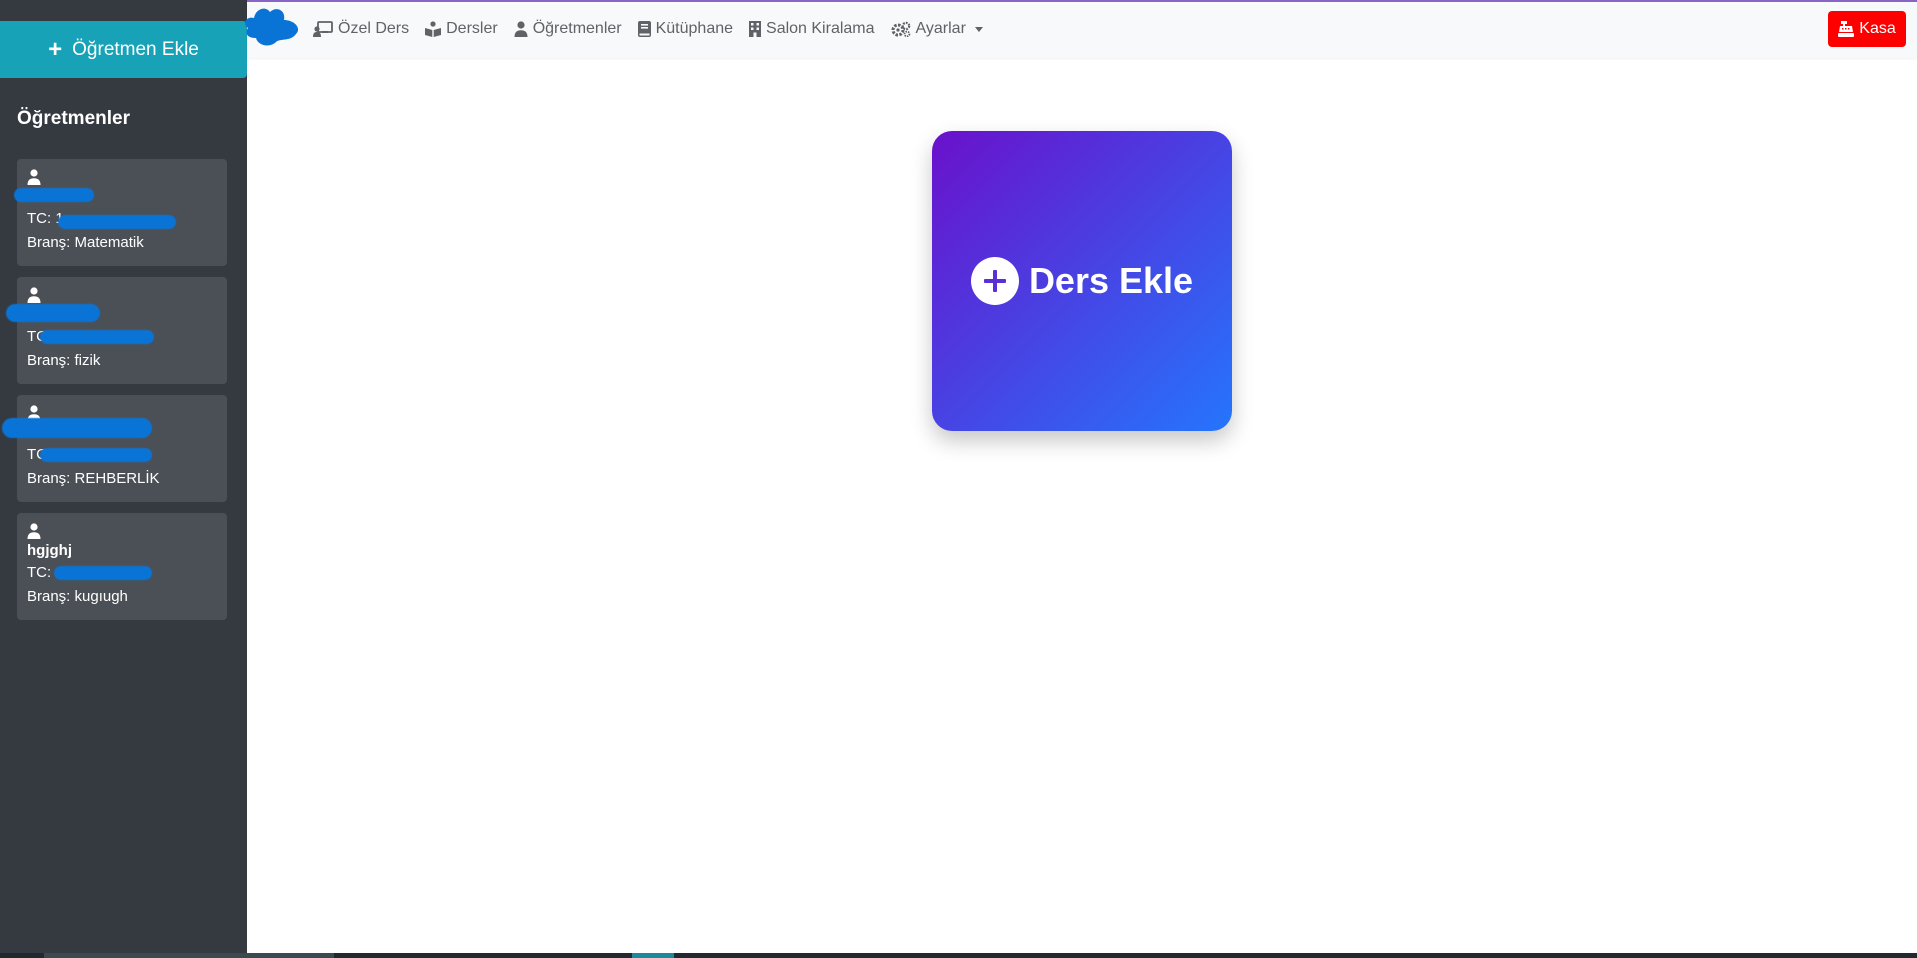 The height and width of the screenshot is (958, 1917). I want to click on nav-salon-kiralama: Salon Kiralama, so click(812, 29).